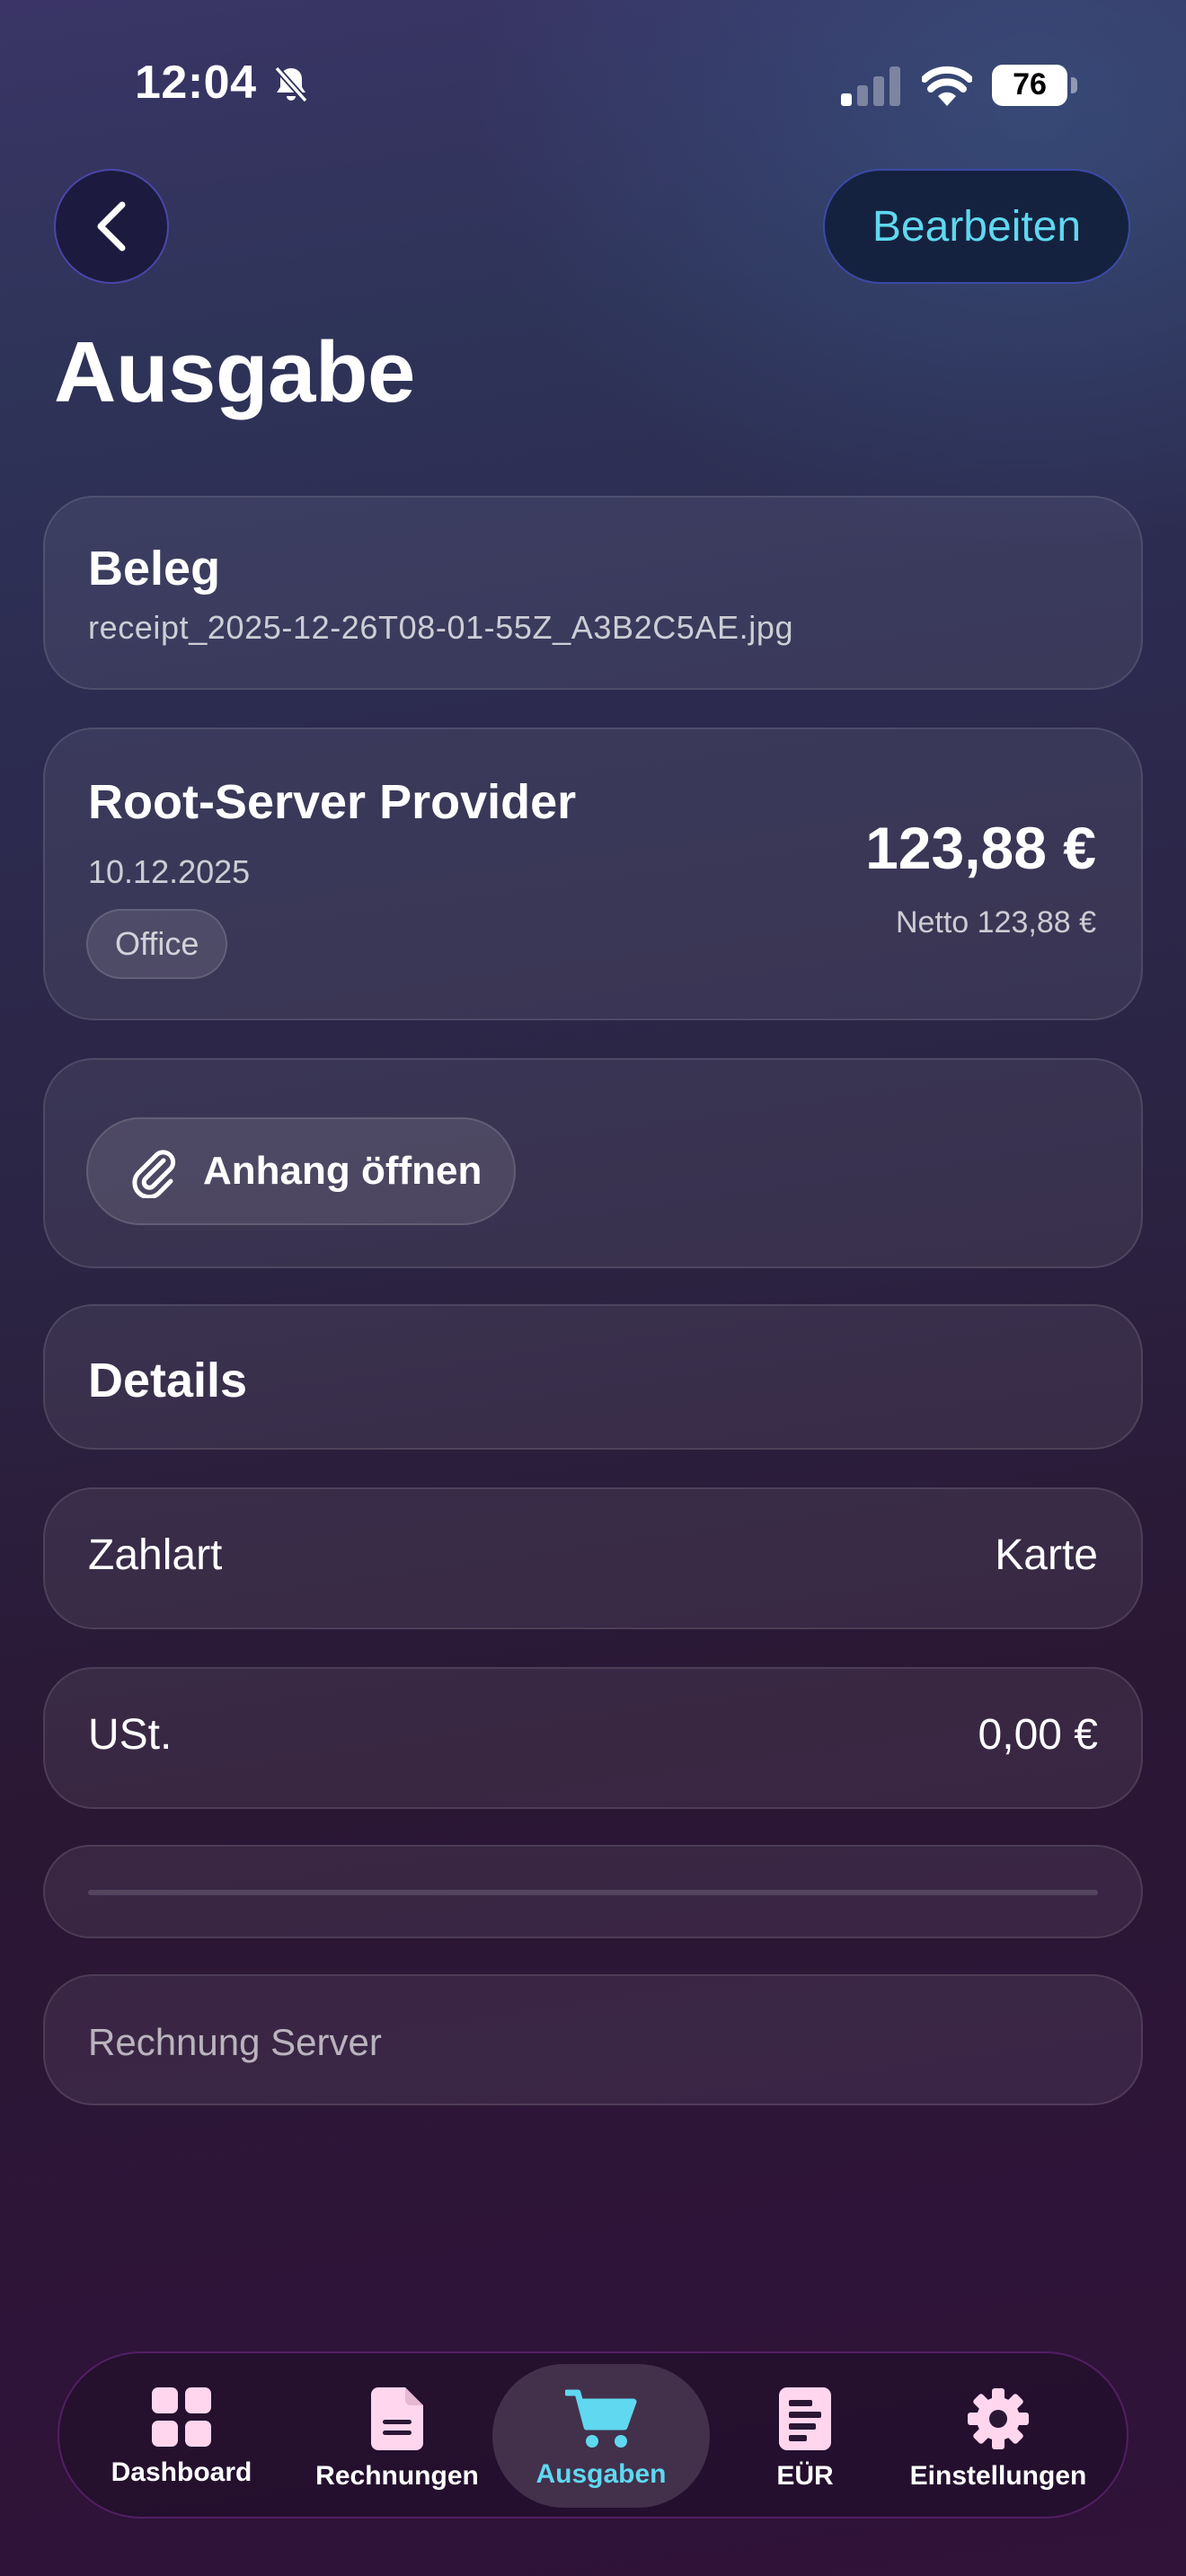 The height and width of the screenshot is (2576, 1186). Describe the element at coordinates (1038, 1735) in the screenshot. I see `vat-value: 0,00 €` at that location.